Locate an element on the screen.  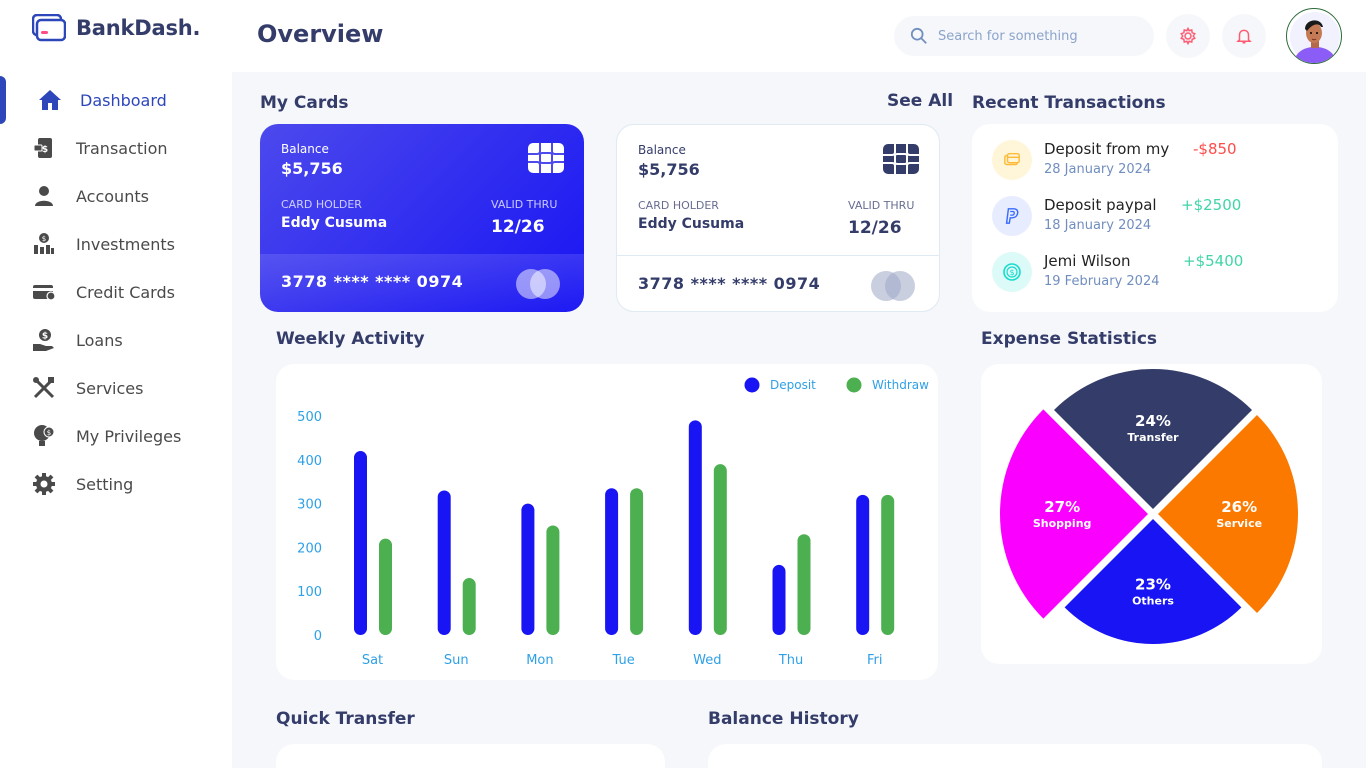
home-icon is located at coordinates (50, 100).